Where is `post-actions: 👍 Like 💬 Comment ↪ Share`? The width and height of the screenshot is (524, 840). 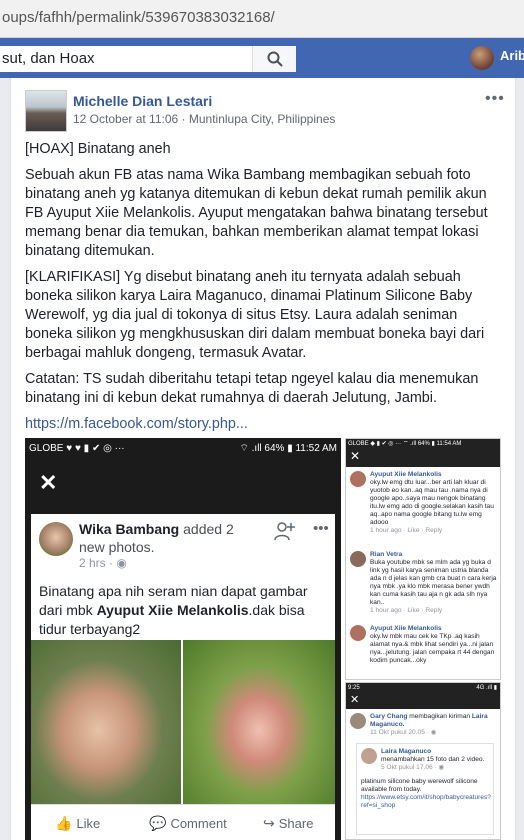
post-actions: 👍 Like 💬 Comment ↪ Share is located at coordinates (183, 822).